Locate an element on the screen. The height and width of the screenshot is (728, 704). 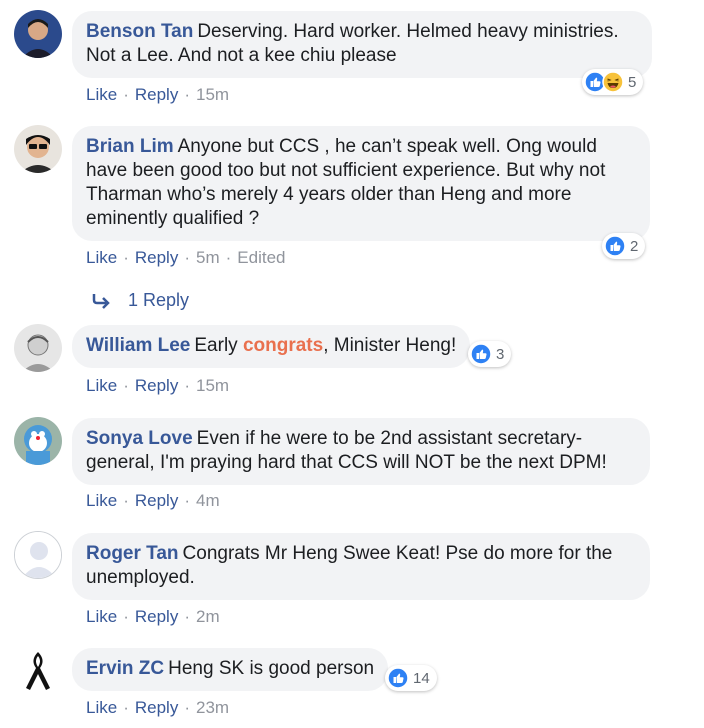
comment-author: William Lee is located at coordinates (138, 345).